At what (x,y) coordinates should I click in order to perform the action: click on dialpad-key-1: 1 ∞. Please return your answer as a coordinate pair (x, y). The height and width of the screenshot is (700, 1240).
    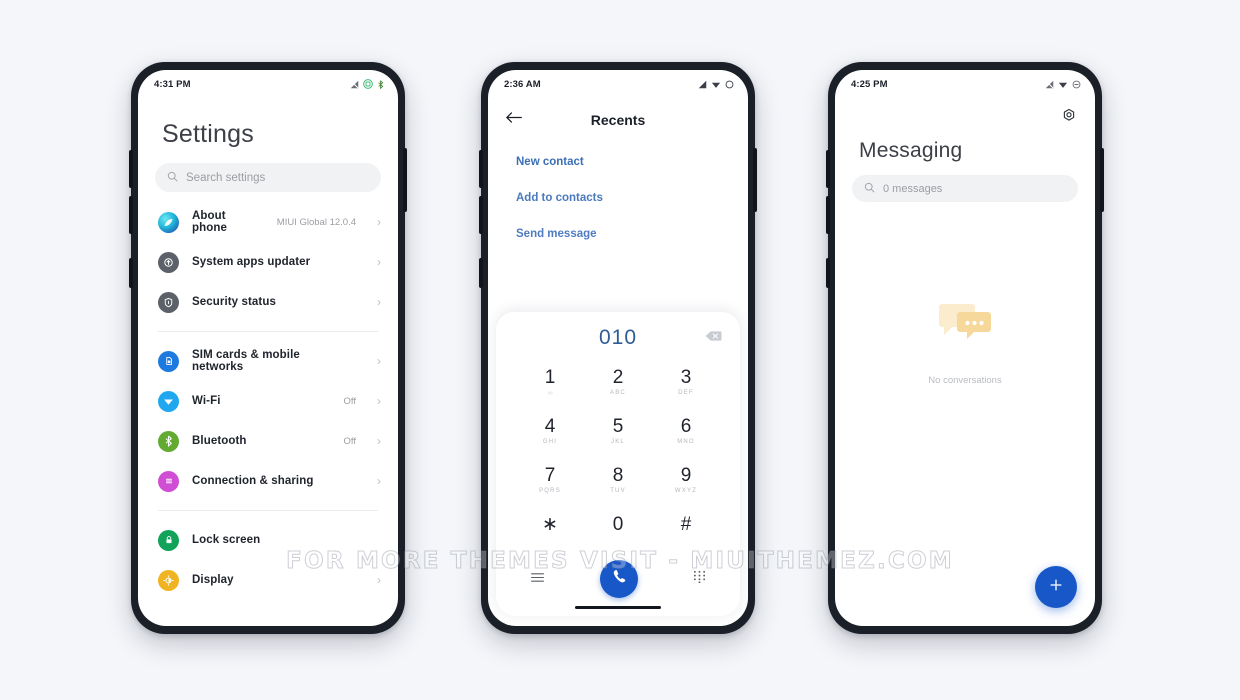
    Looking at the image, I should click on (550, 382).